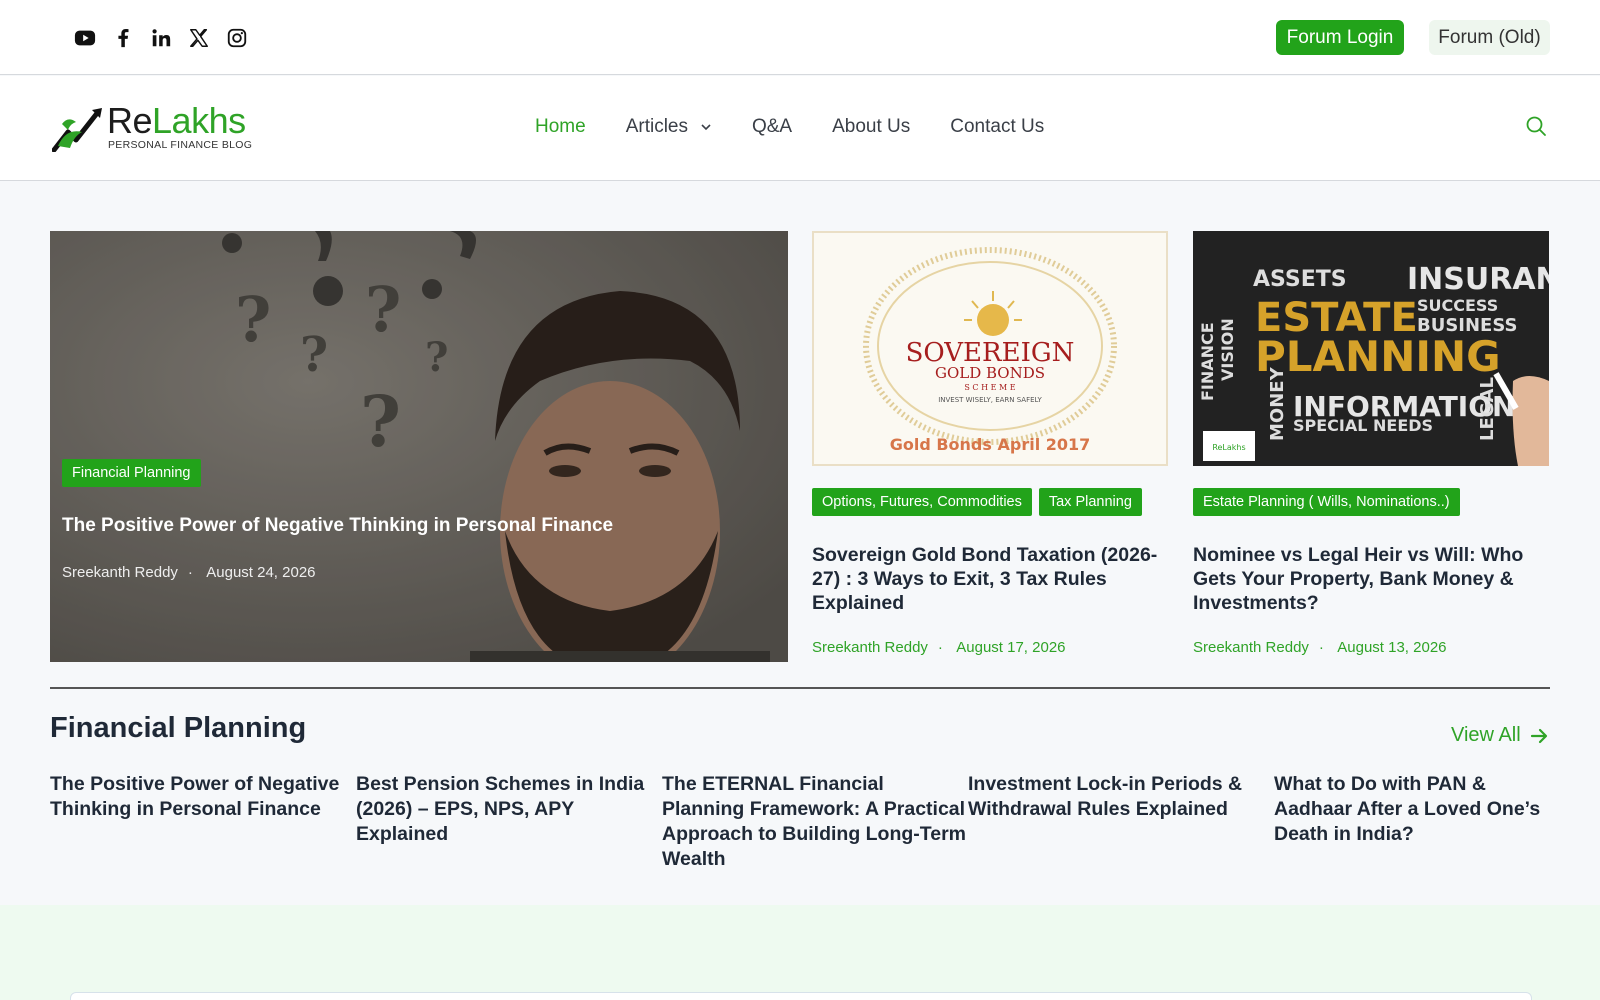 The image size is (1600, 1000). Describe the element at coordinates (1320, 647) in the screenshot. I see `card-meta: Sreekanth Reddy · August 13, 2026` at that location.